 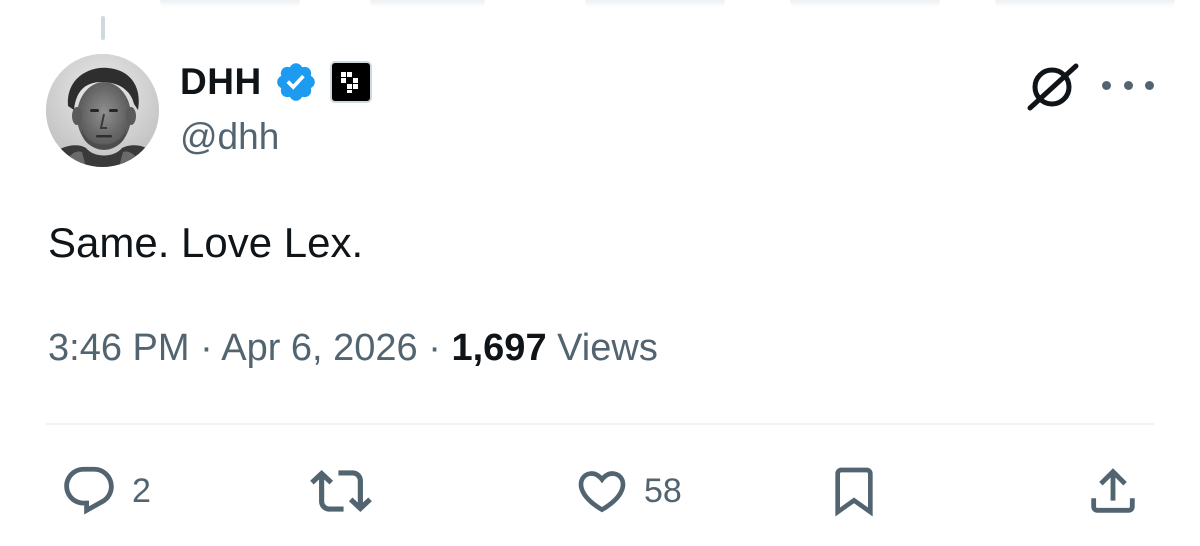 What do you see at coordinates (350, 82) in the screenshot?
I see `affiliate-badge-icon` at bounding box center [350, 82].